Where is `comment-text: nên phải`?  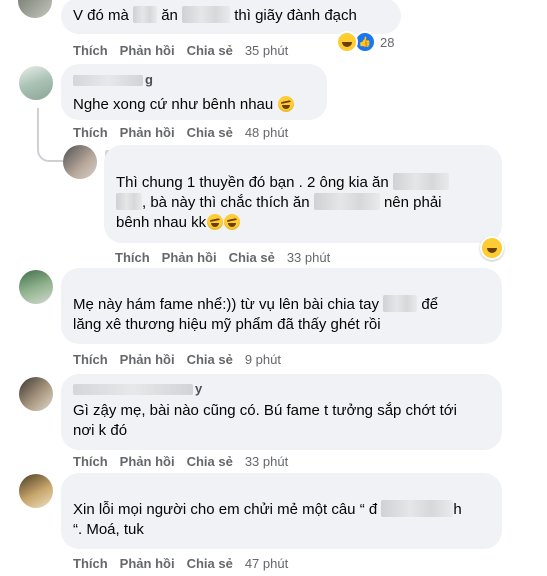 comment-text: nên phải is located at coordinates (412, 202).